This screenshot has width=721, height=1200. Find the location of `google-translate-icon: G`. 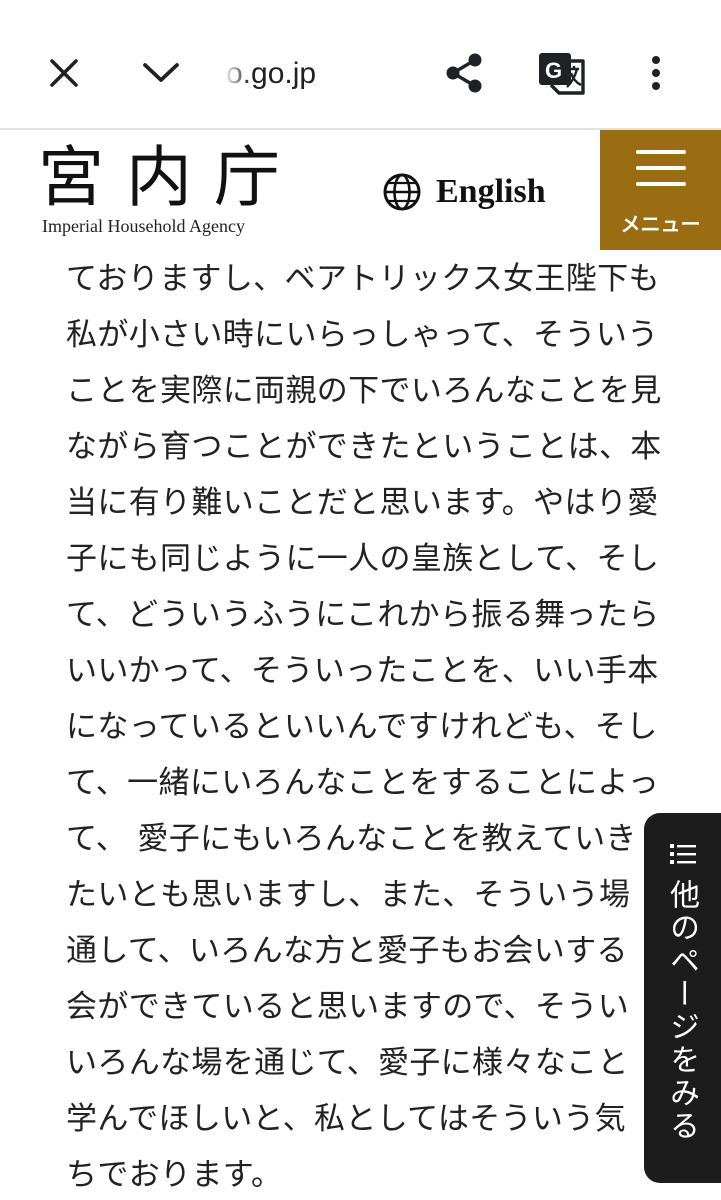

google-translate-icon: G is located at coordinates (562, 74).